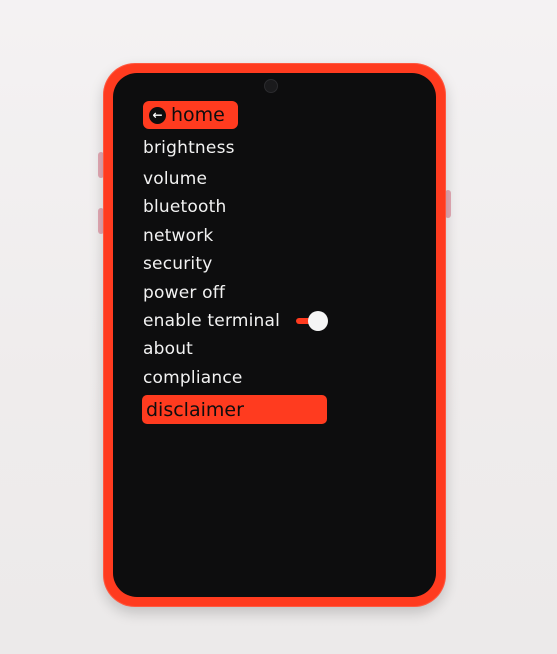  I want to click on enable-terminal-toggle, so click(312, 321).